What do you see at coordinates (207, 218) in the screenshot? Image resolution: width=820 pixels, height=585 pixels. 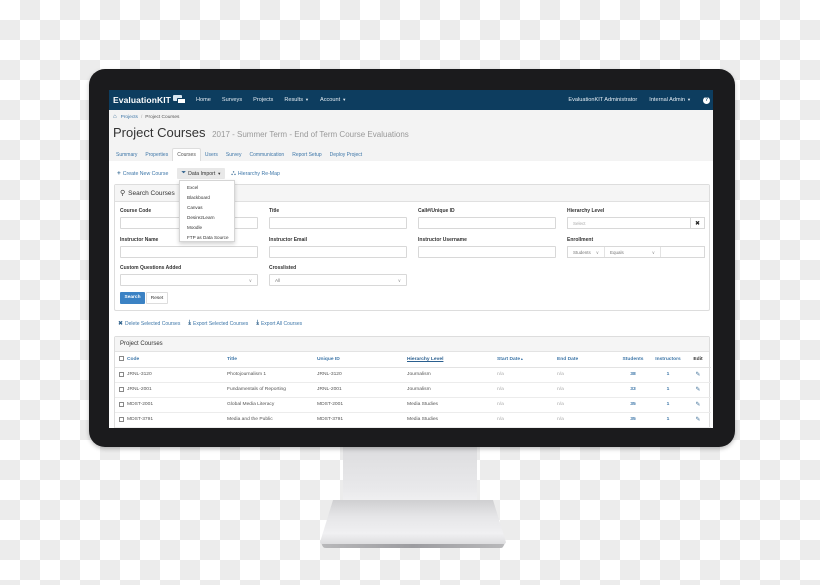 I see `import-menu-item-desire2learn: Desire2Learn` at bounding box center [207, 218].